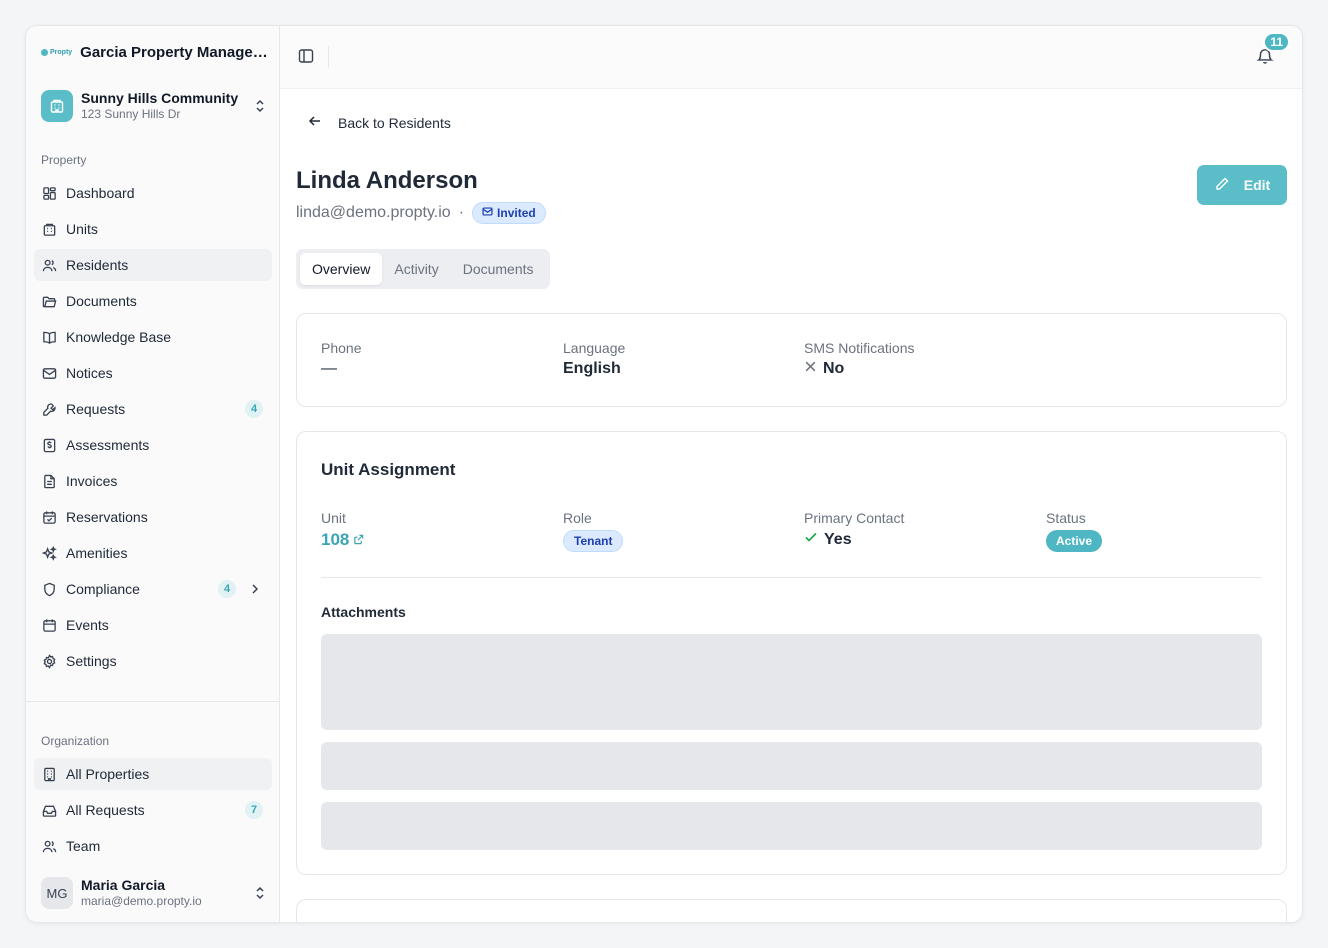 This screenshot has width=1328, height=948. What do you see at coordinates (153, 481) in the screenshot?
I see `sidebar-item-invoices: Invoices` at bounding box center [153, 481].